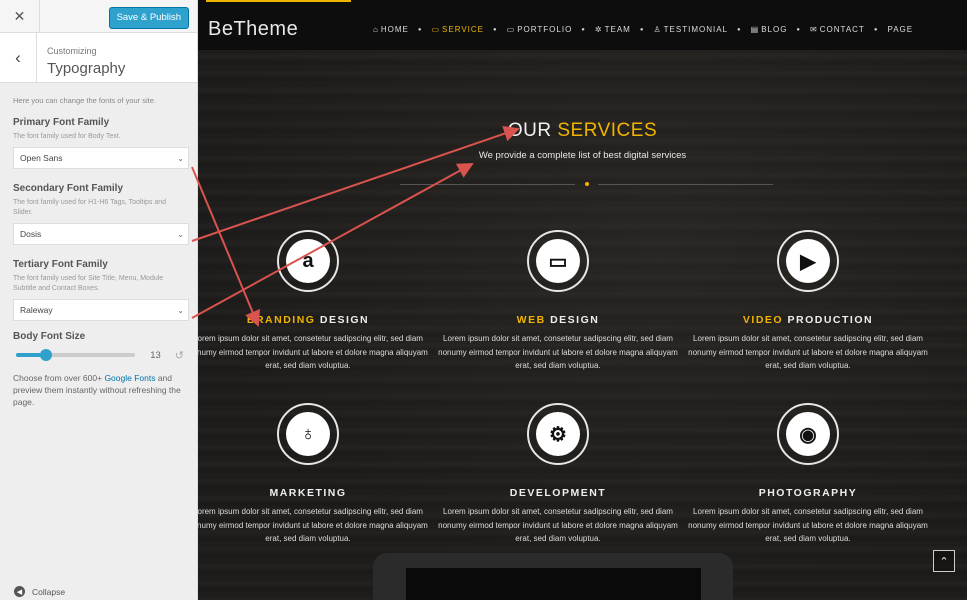 The image size is (967, 600). What do you see at coordinates (436, 29) in the screenshot?
I see `monitor-icon: ▭` at bounding box center [436, 29].